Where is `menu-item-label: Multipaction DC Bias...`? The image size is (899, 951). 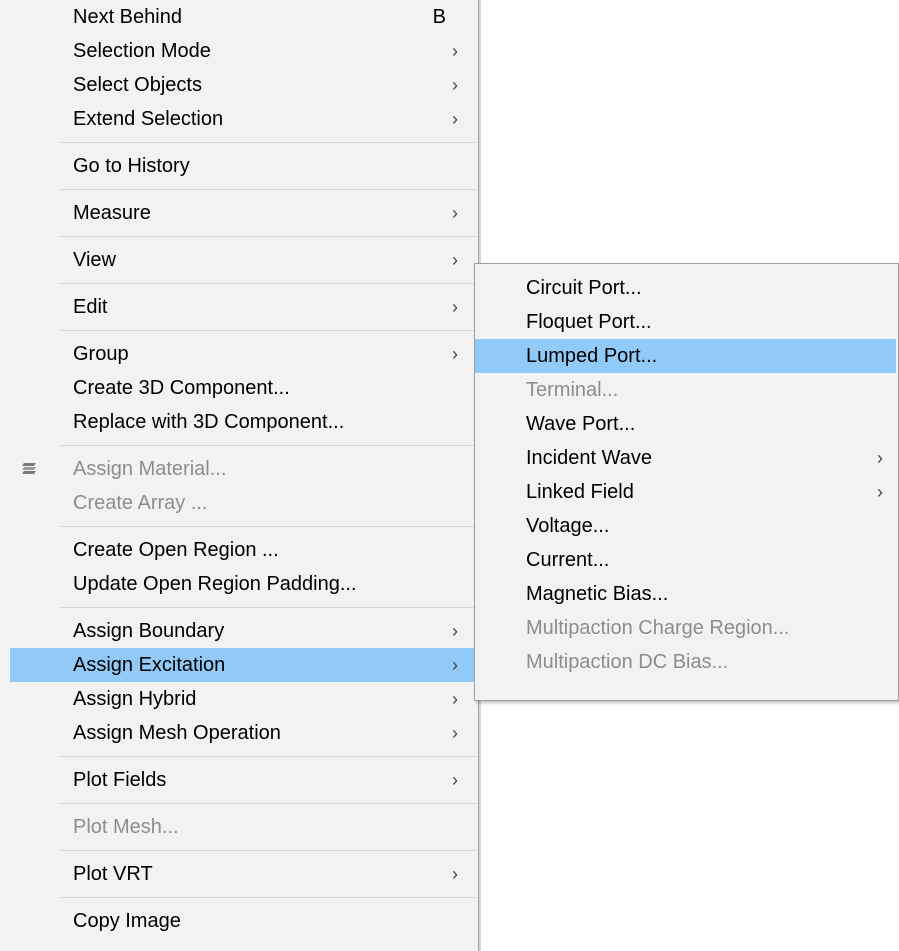
menu-item-label: Multipaction DC Bias... is located at coordinates (627, 662).